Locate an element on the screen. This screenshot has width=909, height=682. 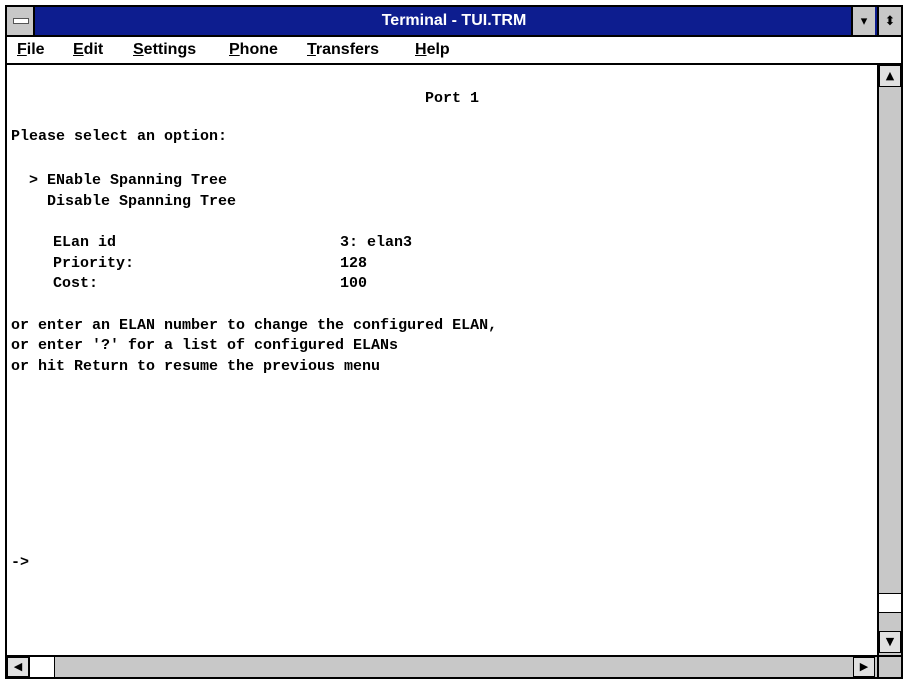
arrow-down-icon: ▼ is located at coordinates (890, 641).